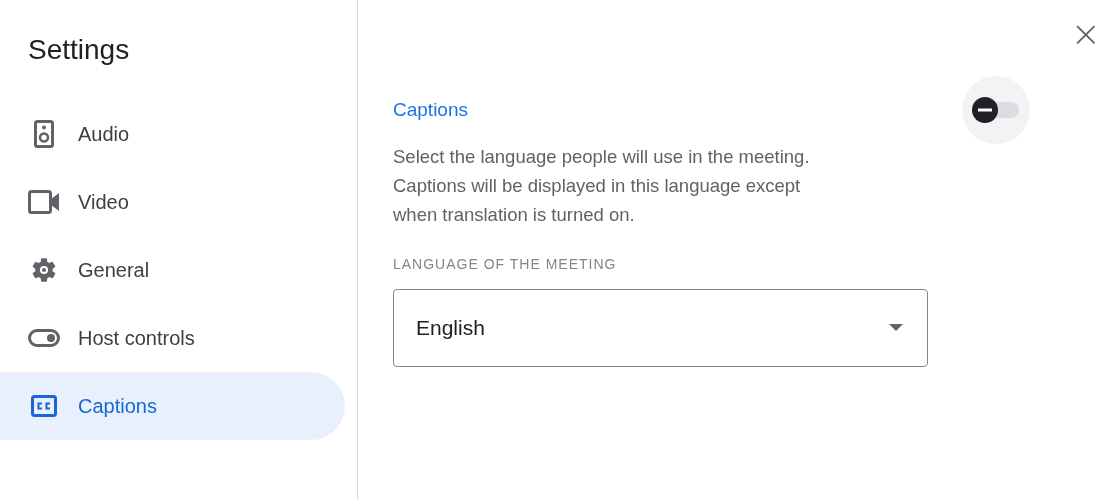 The width and height of the screenshot is (1115, 500). I want to click on caret-icon, so click(896, 327).